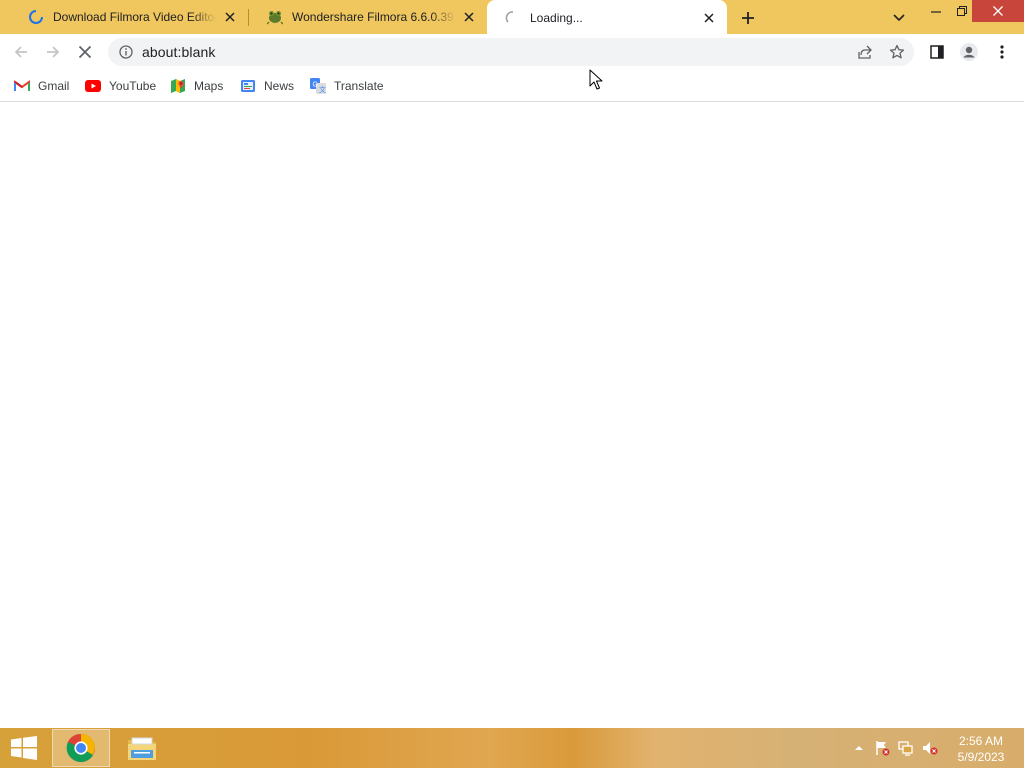 This screenshot has width=1024, height=768. I want to click on stop-icon, so click(85, 52).